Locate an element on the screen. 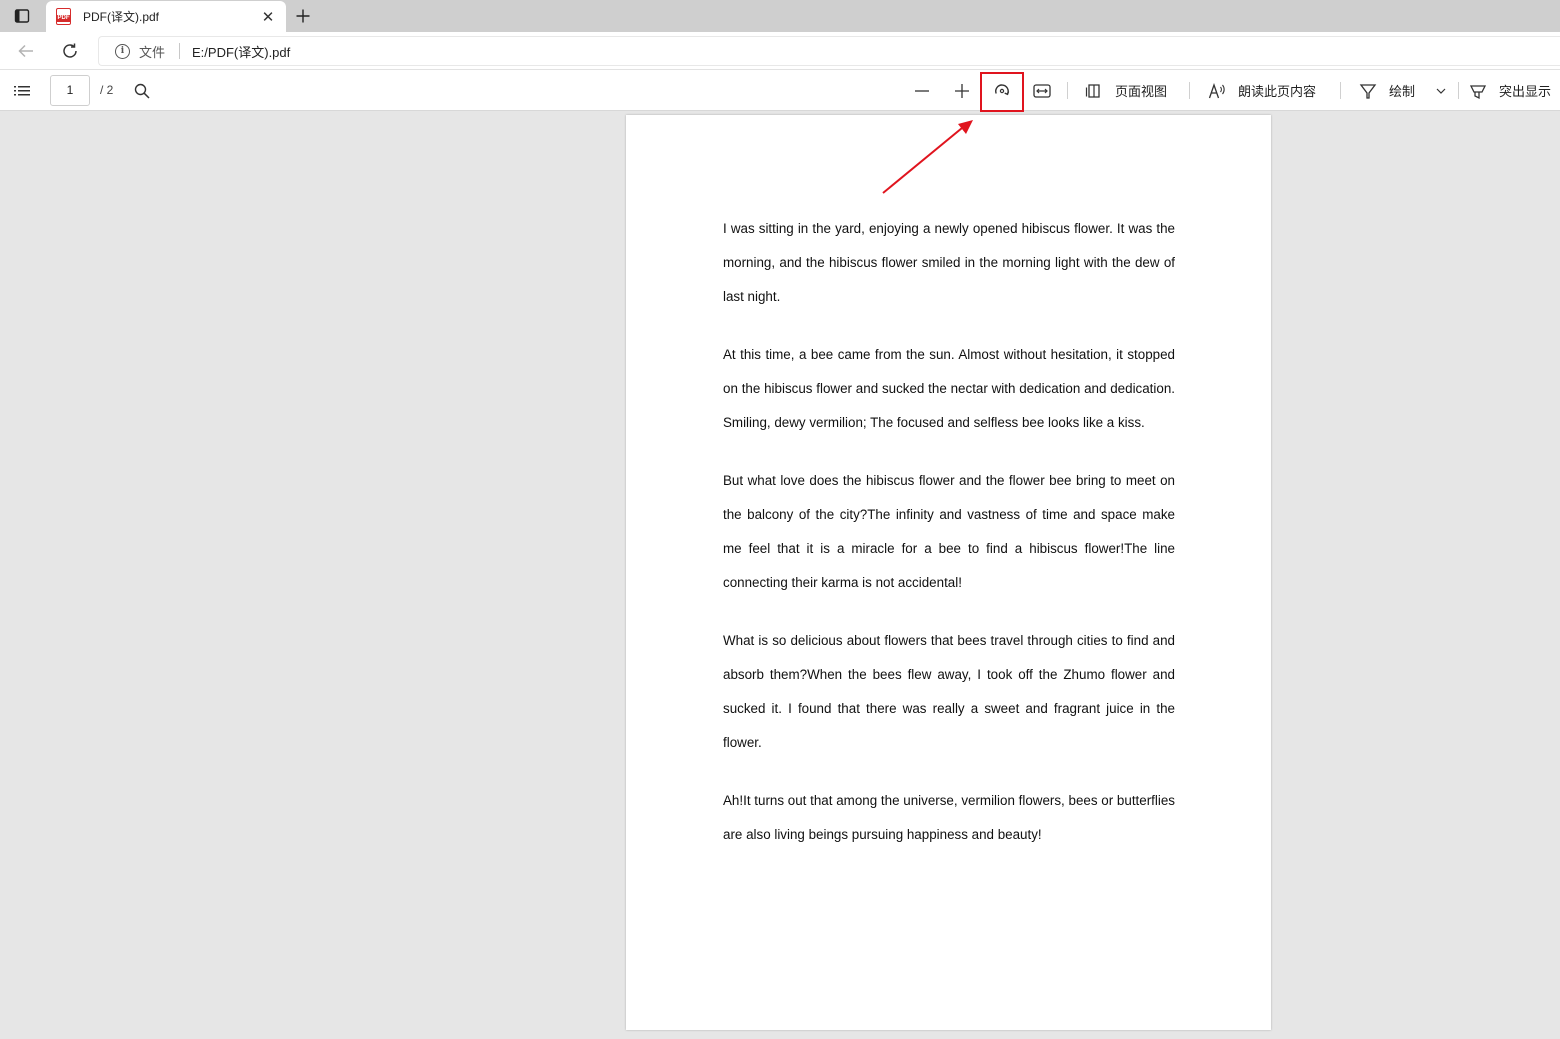 The height and width of the screenshot is (1039, 1560). site-info-label: 文件 is located at coordinates (152, 51).